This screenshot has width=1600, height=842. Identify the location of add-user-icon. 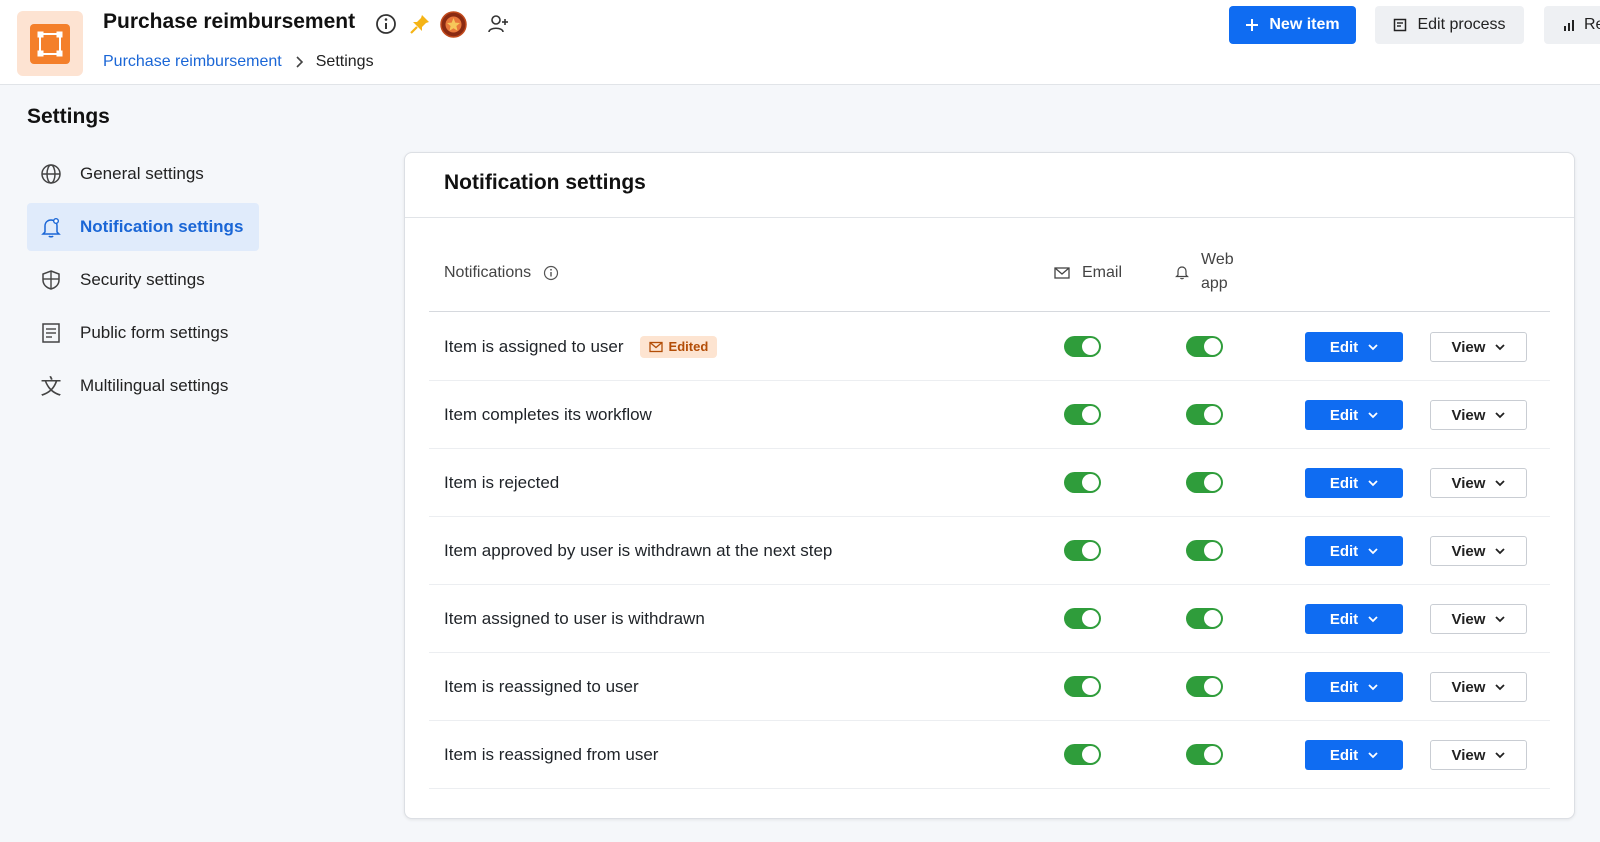
(498, 24).